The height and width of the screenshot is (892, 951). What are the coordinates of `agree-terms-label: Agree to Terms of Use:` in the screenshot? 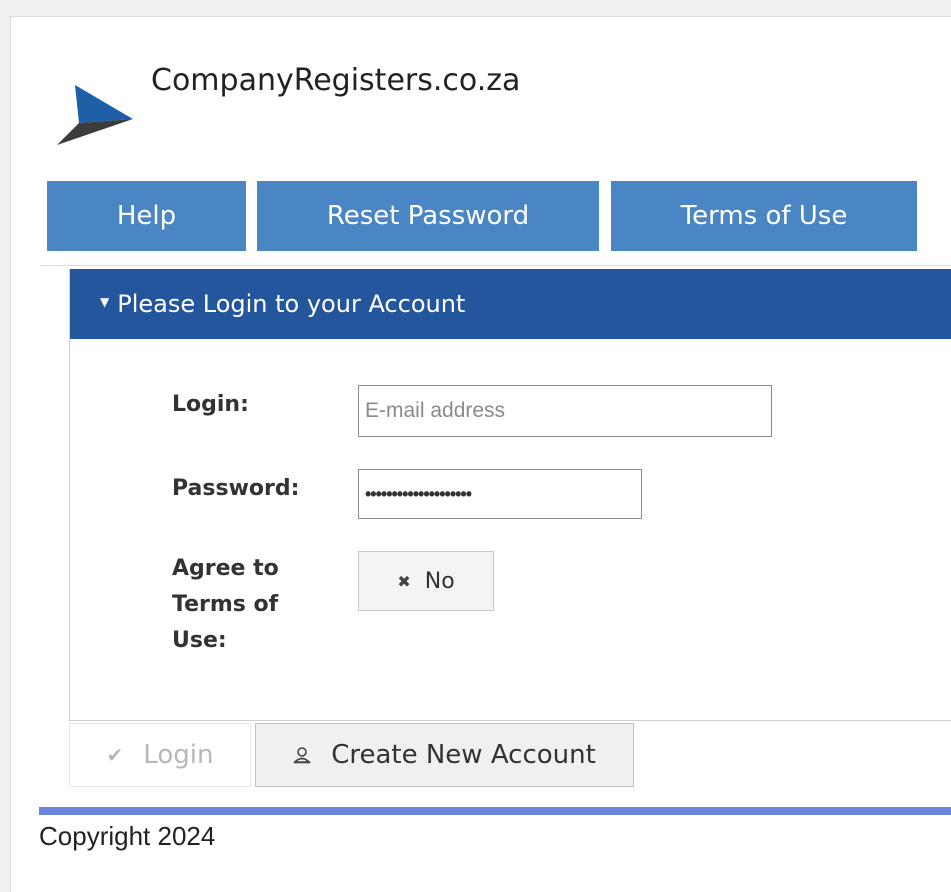 It's located at (225, 605).